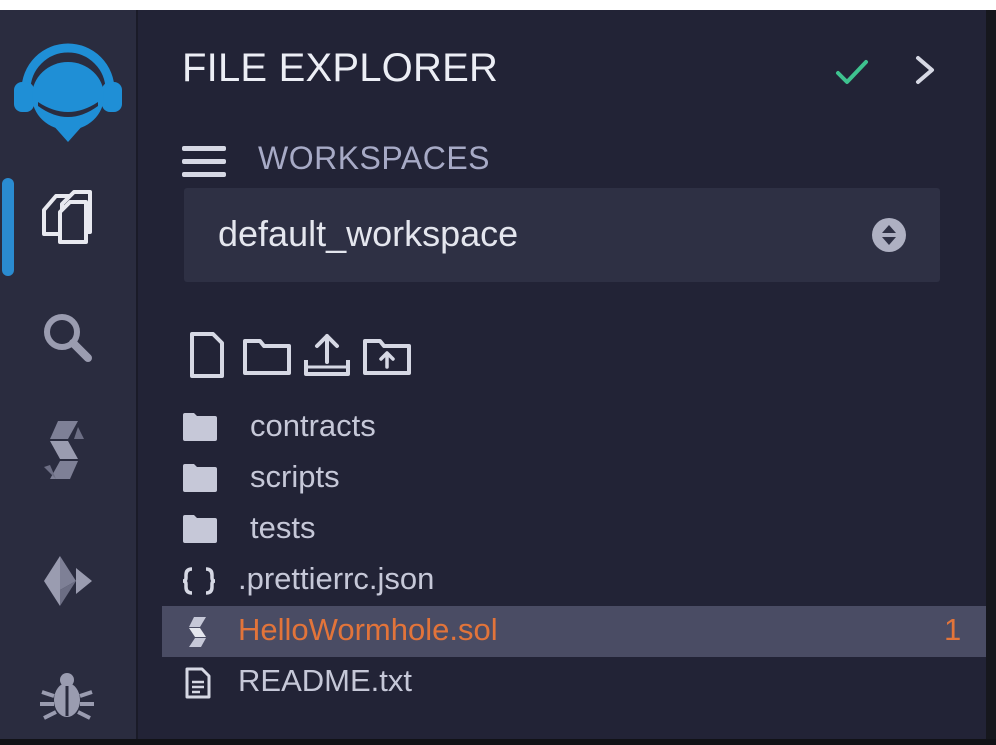 This screenshot has width=996, height=745. What do you see at coordinates (8, 227) in the screenshot?
I see `active-plugin-indicator` at bounding box center [8, 227].